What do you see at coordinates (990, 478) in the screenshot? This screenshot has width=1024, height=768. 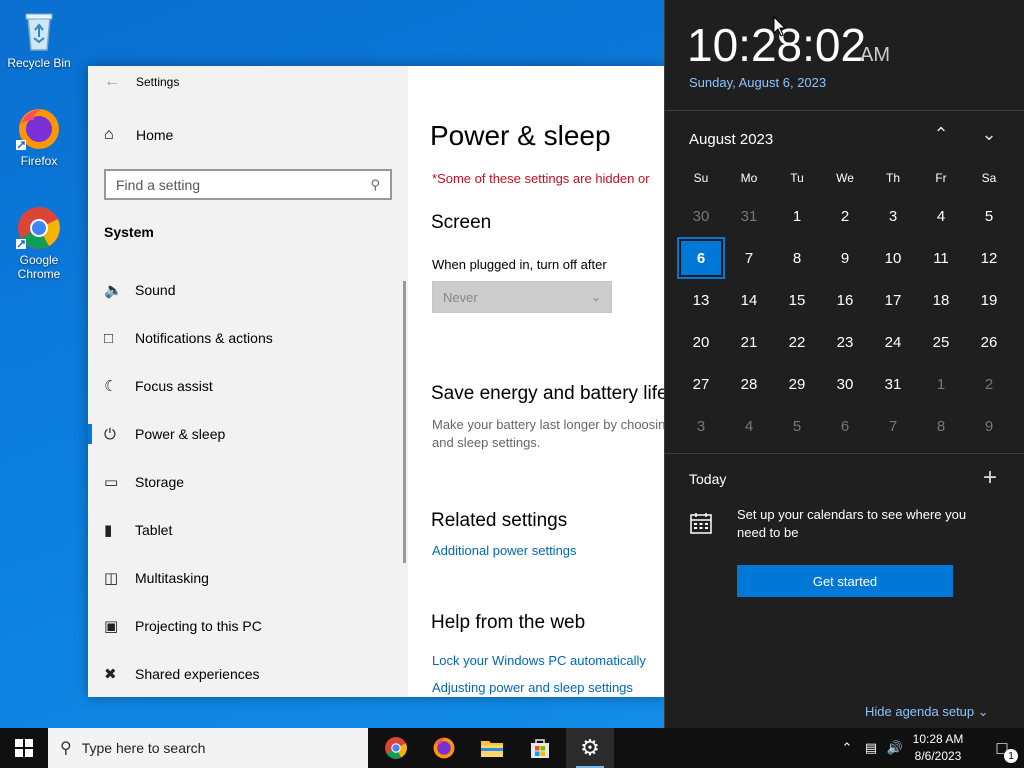 I see `add-event-icon: +` at bounding box center [990, 478].